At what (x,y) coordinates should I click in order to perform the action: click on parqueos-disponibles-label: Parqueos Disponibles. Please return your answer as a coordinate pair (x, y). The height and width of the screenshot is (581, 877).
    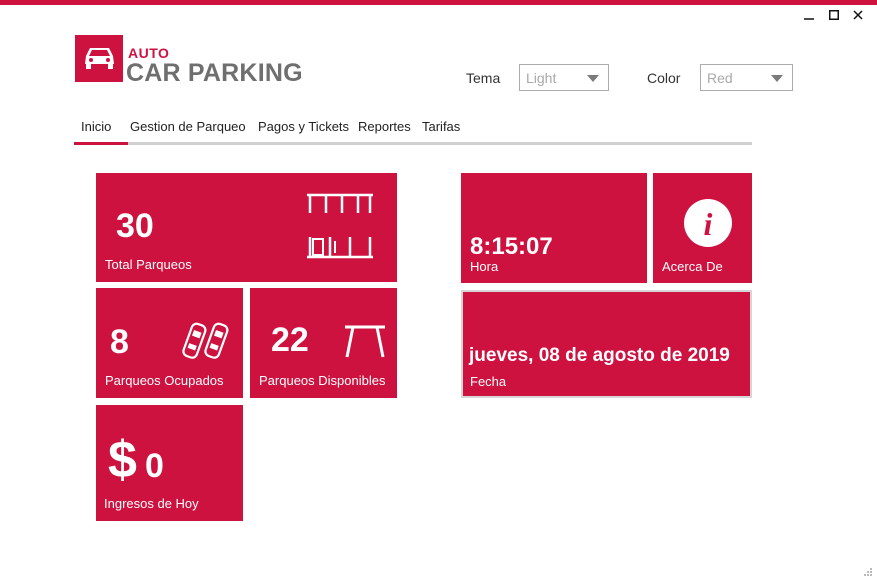
    Looking at the image, I should click on (322, 380).